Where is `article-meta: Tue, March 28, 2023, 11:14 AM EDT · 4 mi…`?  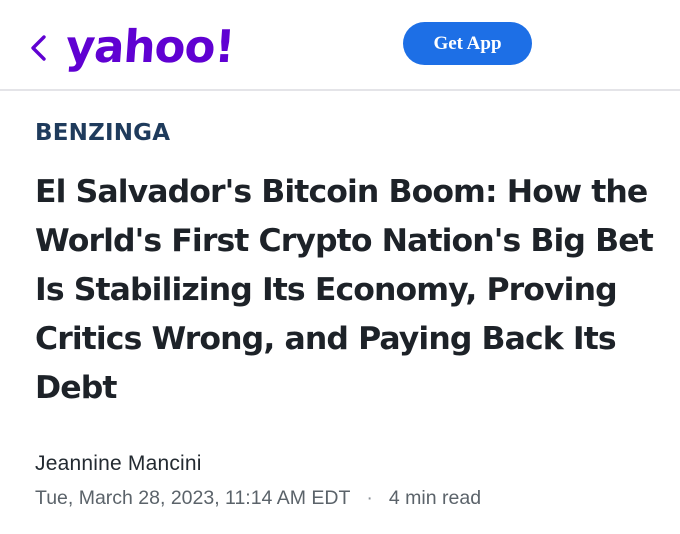
article-meta: Tue, March 28, 2023, 11:14 AM EDT · 4 mi… is located at coordinates (258, 498).